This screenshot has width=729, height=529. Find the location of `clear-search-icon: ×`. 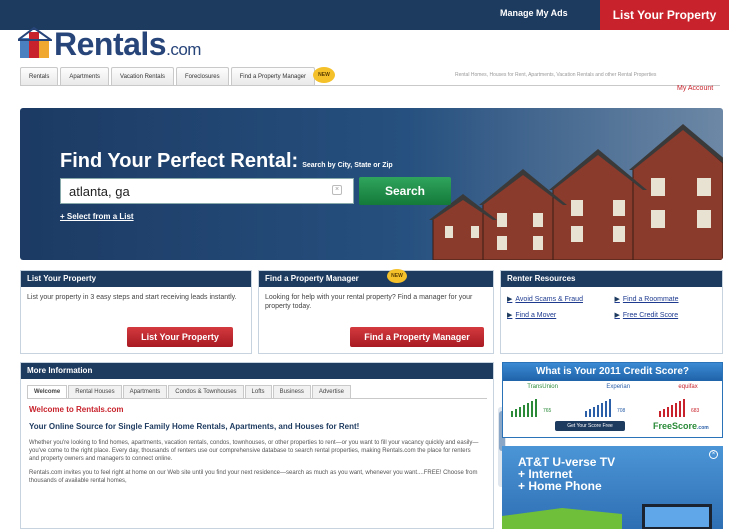

clear-search-icon: × is located at coordinates (337, 190).